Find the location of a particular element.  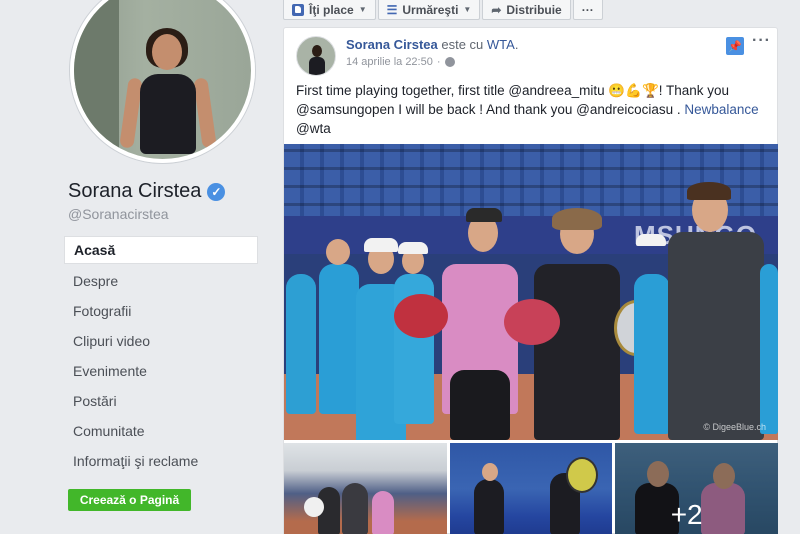

tagged-page-link: WTA is located at coordinates (501, 44).